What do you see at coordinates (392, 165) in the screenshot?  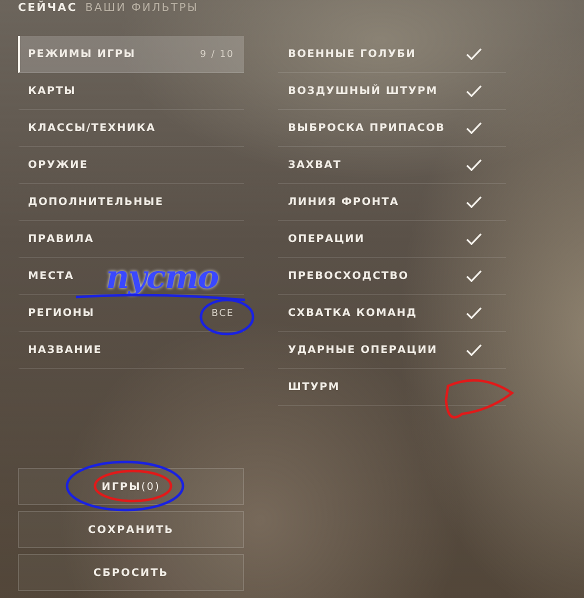 I see `mode-item: ЗАХВАТ` at bounding box center [392, 165].